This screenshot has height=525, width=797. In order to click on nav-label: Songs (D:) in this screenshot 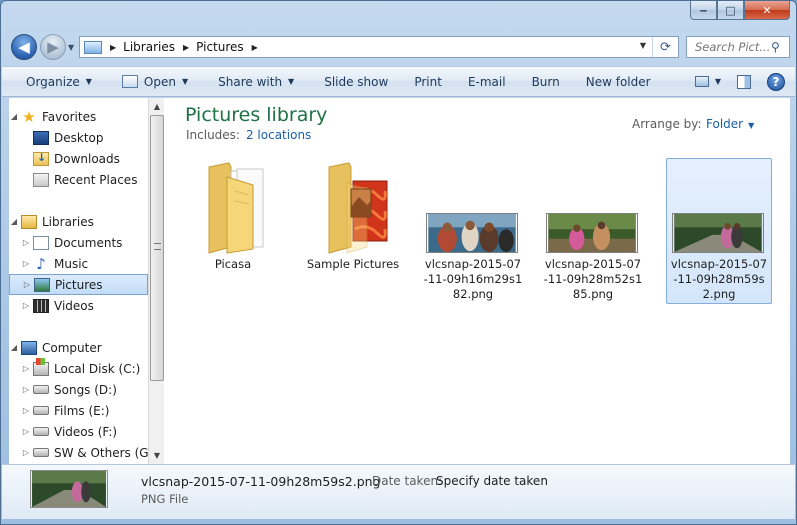, I will do `click(85, 389)`.